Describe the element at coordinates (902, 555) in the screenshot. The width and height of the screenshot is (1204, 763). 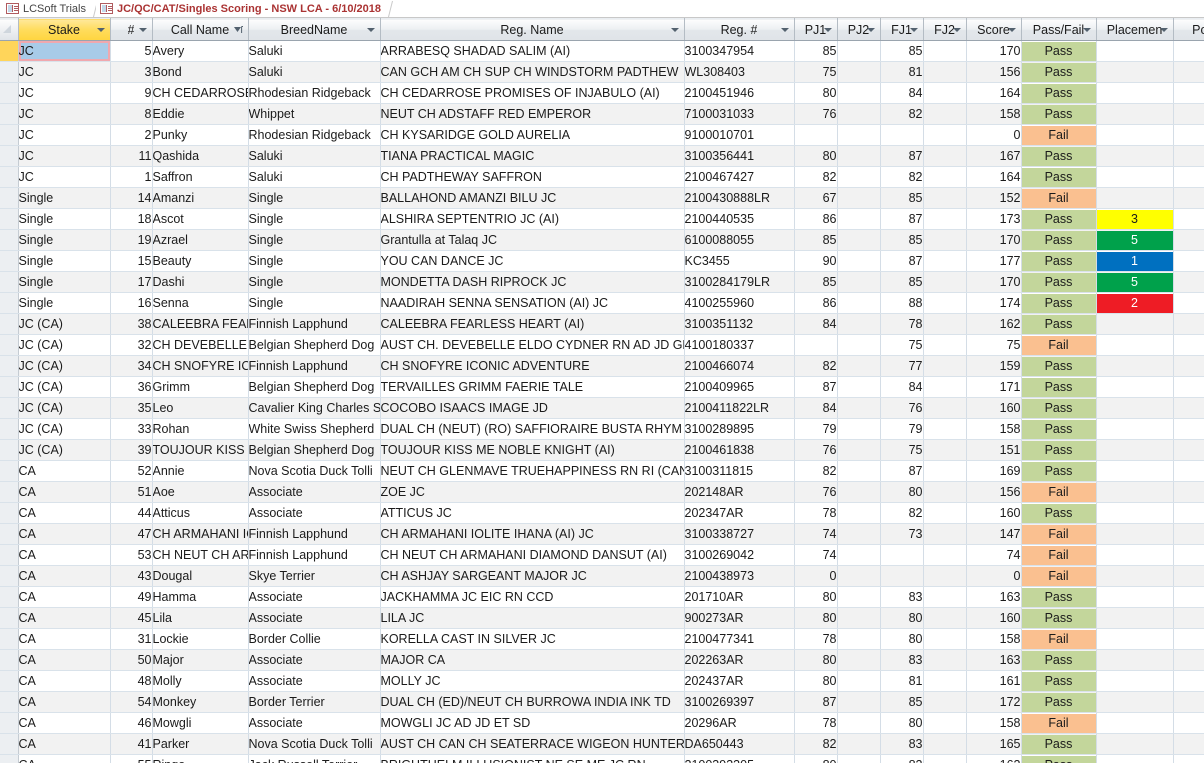
I see `cell-fj1` at that location.